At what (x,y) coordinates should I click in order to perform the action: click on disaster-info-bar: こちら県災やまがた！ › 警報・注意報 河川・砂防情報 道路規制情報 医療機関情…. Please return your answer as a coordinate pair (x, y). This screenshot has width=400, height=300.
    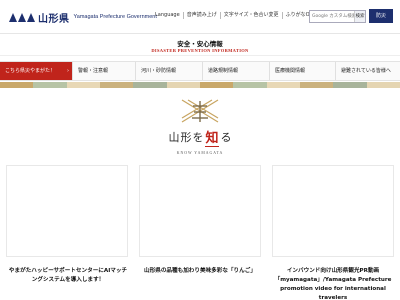
    Looking at the image, I should click on (200, 71).